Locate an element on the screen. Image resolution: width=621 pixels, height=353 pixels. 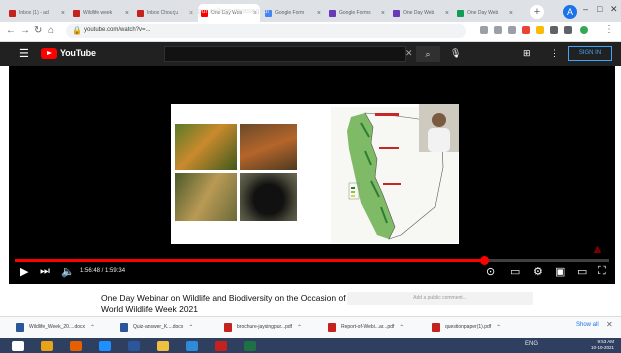
browser-tab: Google Forms × is located at coordinates (357, 13).